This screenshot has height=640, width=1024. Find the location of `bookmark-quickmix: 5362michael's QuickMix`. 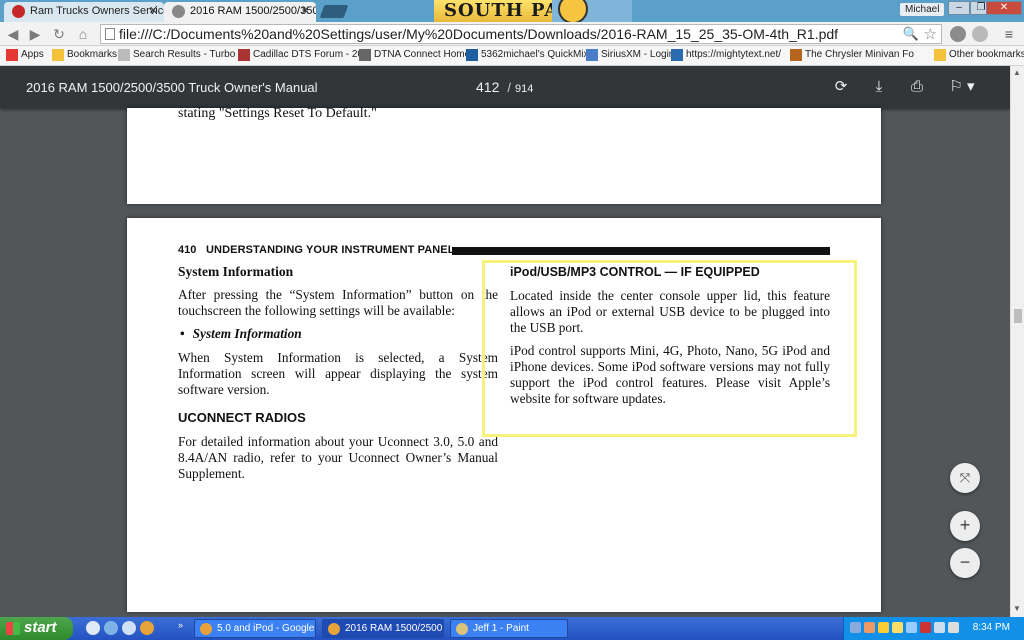

bookmark-quickmix: 5362michael's QuickMix is located at coordinates (527, 55).